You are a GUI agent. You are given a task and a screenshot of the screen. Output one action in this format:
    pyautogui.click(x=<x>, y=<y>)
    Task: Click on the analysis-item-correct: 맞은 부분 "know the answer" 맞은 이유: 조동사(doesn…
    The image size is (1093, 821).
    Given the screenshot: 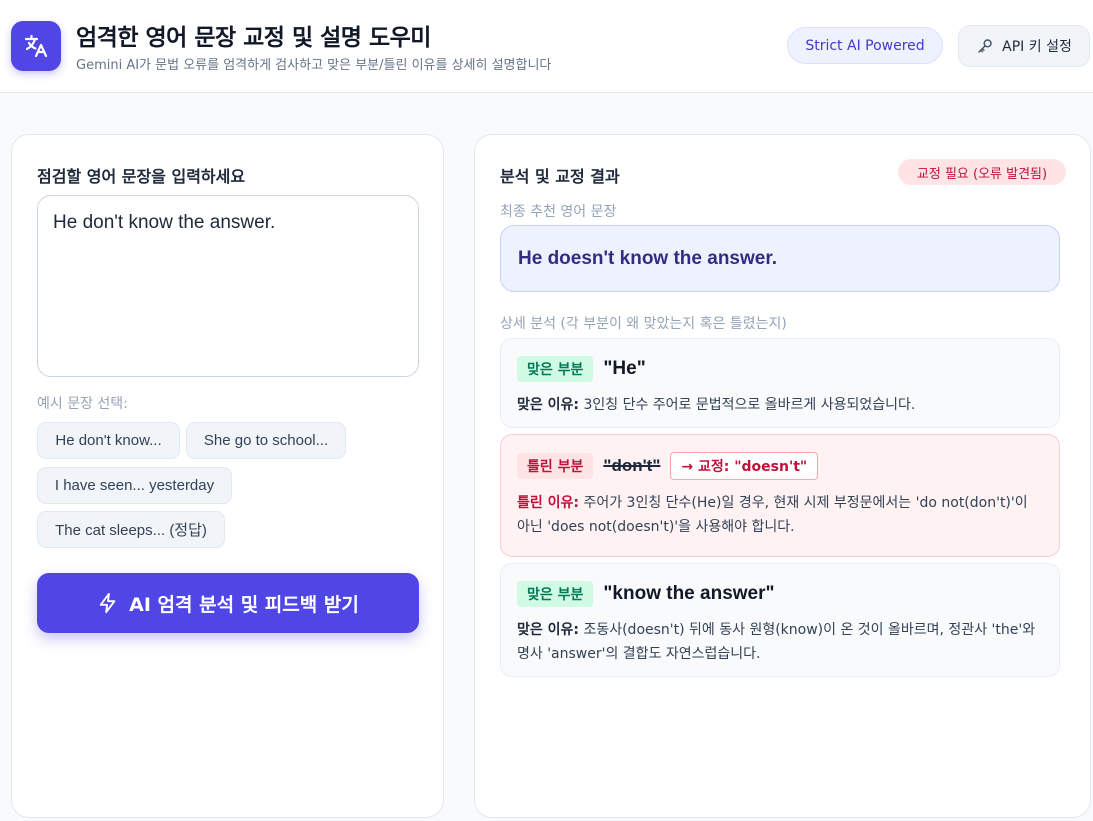 What is the action you would take?
    pyautogui.click(x=780, y=620)
    